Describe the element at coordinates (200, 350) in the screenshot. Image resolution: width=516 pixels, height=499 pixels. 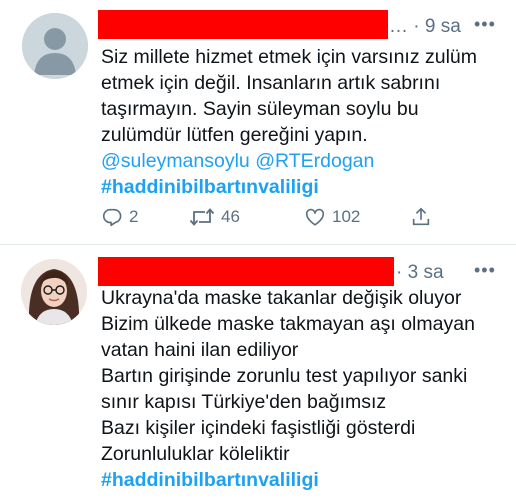
I see `text-line: vatan haini ilan ediliyor` at that location.